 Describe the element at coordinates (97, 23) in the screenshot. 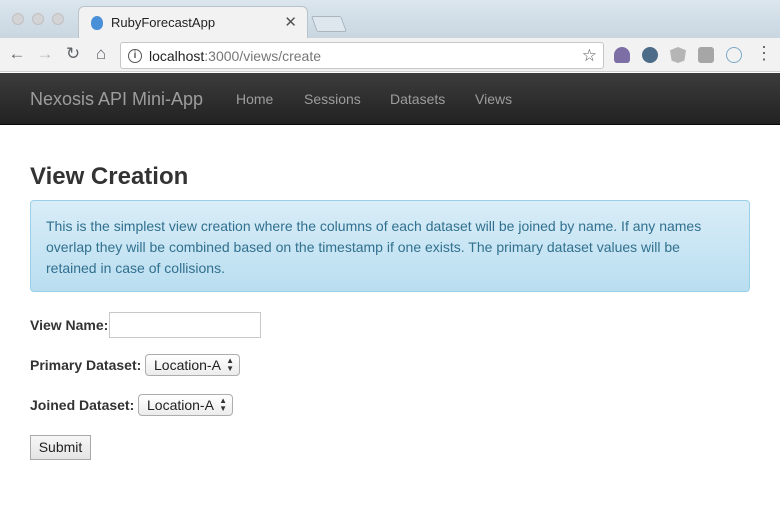

I see `favicon-icon` at that location.